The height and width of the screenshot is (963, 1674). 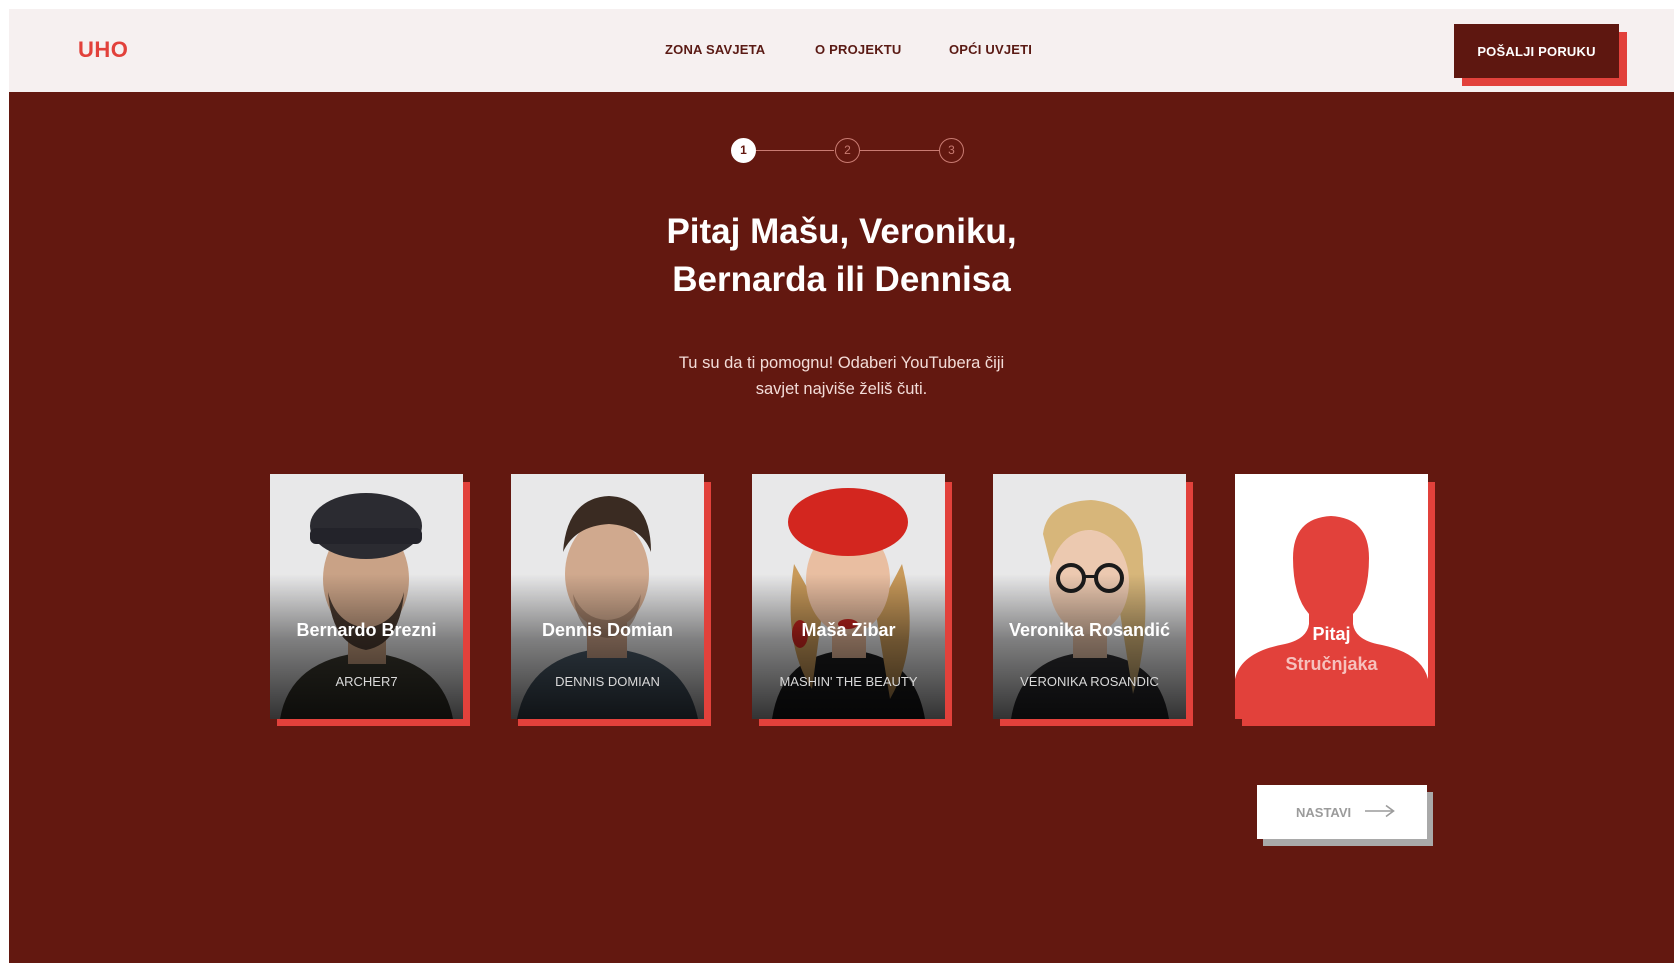 What do you see at coordinates (848, 681) in the screenshot?
I see `card-channel: MASHIN' THE BEAUTY` at bounding box center [848, 681].